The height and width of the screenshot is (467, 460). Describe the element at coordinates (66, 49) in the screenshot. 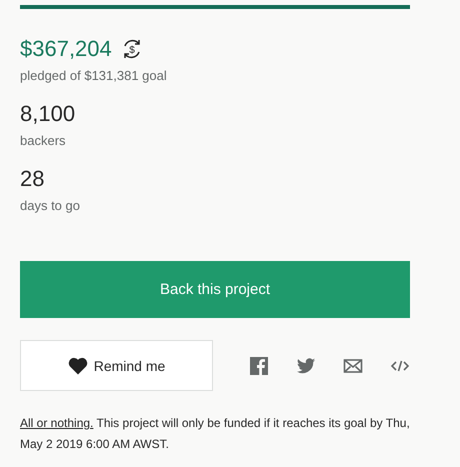

I see `pledged-amount: $367,204` at that location.